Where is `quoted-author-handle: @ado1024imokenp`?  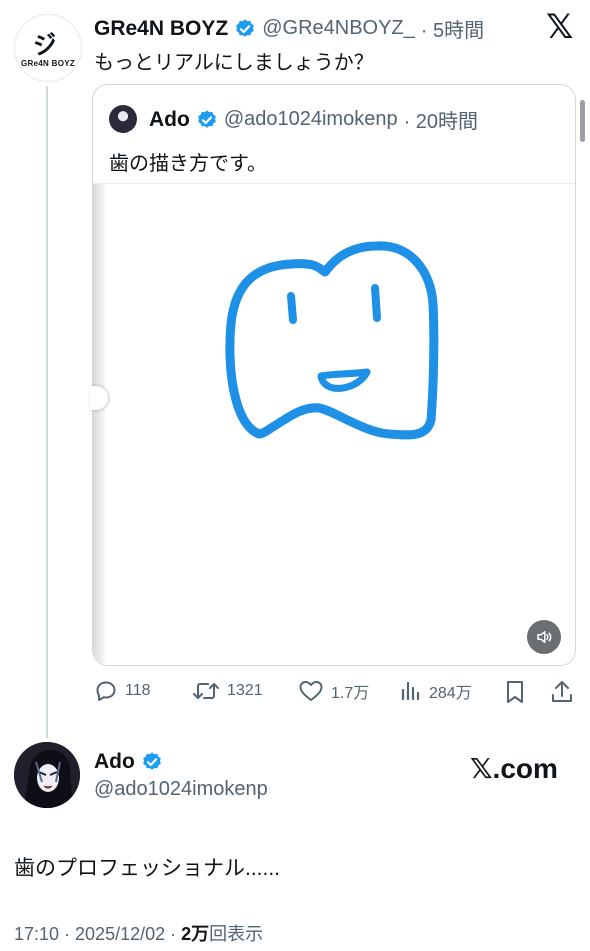 quoted-author-handle: @ado1024imokenp is located at coordinates (311, 119).